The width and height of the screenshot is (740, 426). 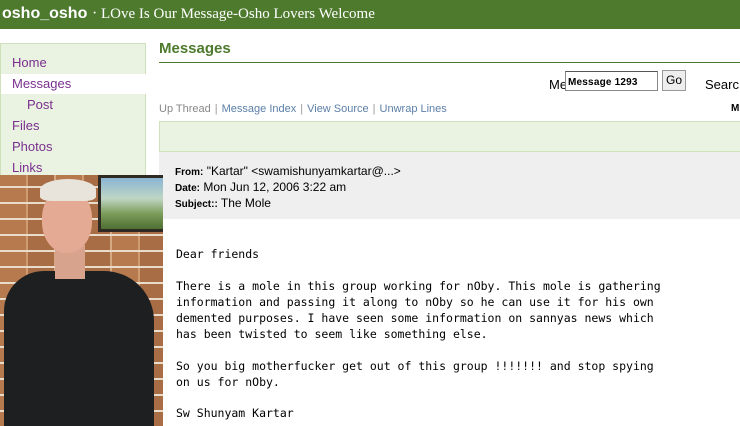 I want to click on go-button: Go, so click(x=674, y=80).